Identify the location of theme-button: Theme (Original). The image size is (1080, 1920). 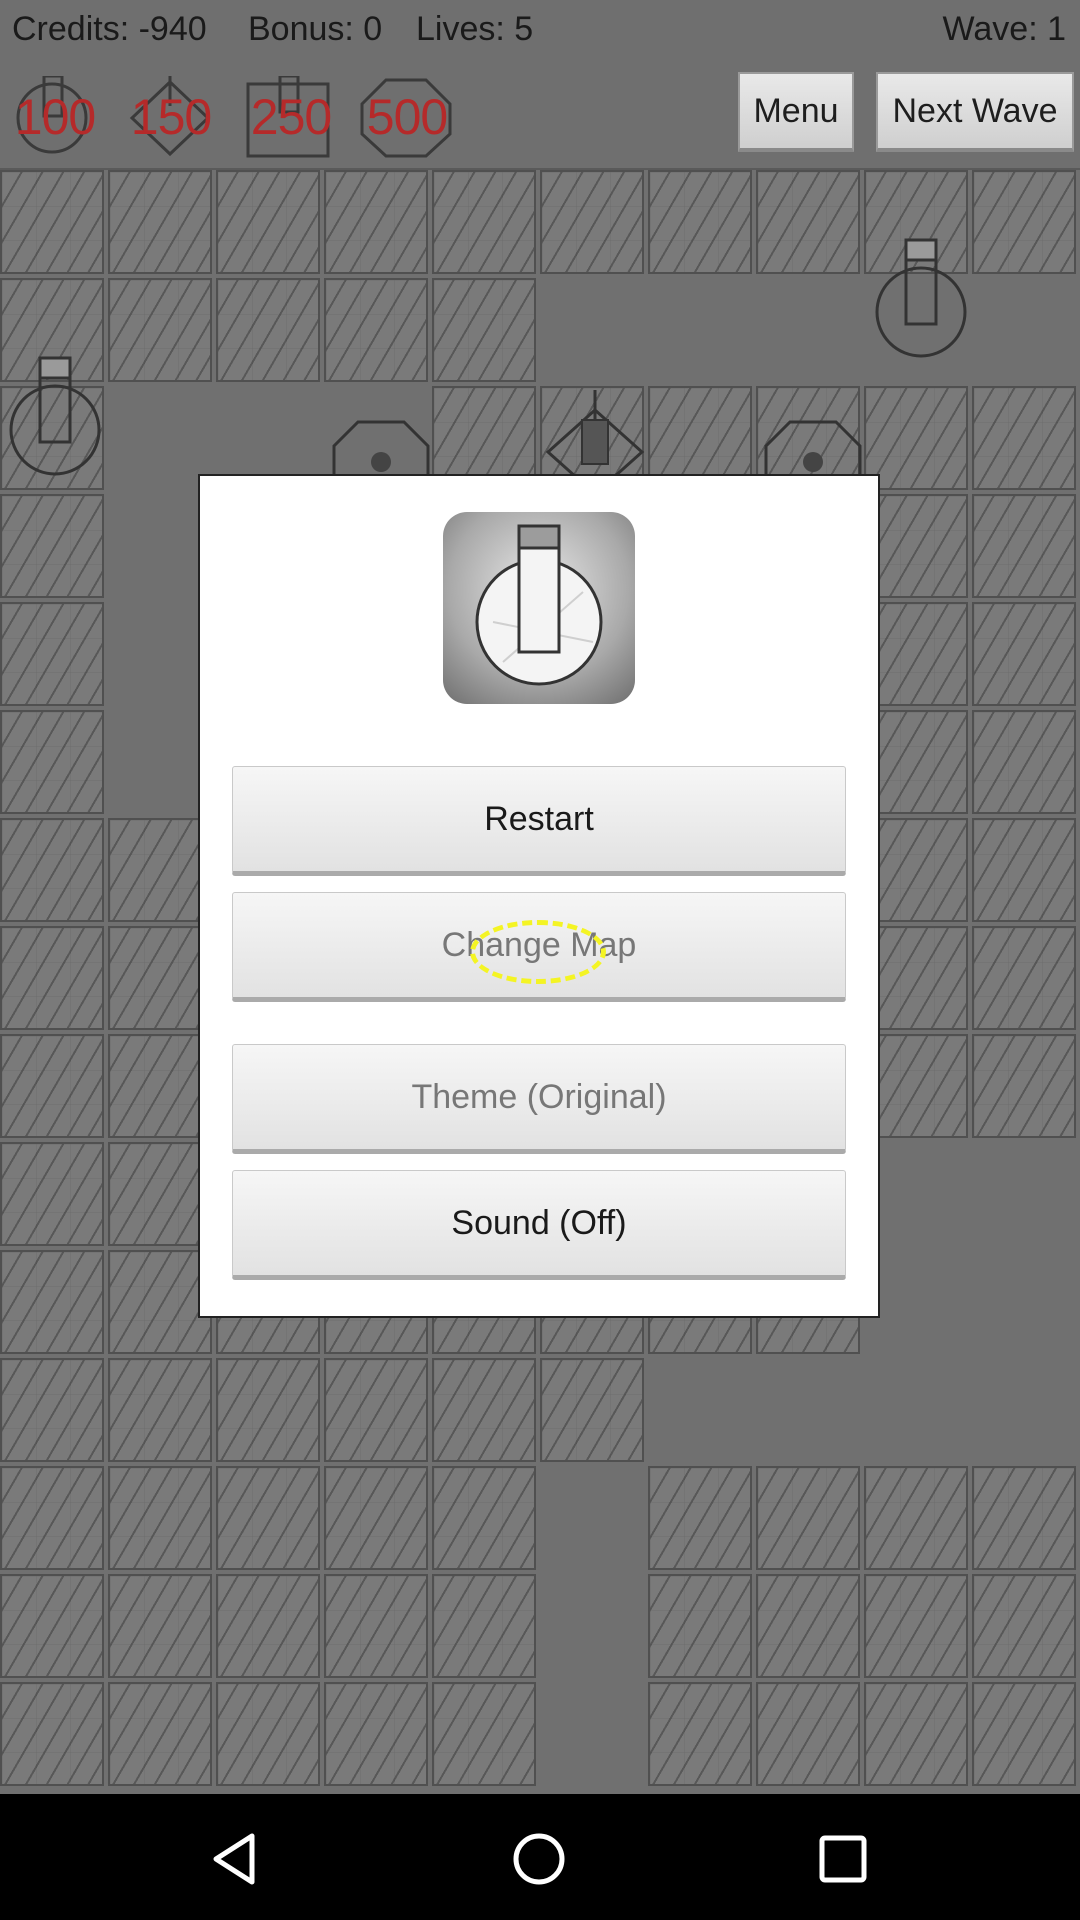
(539, 1099).